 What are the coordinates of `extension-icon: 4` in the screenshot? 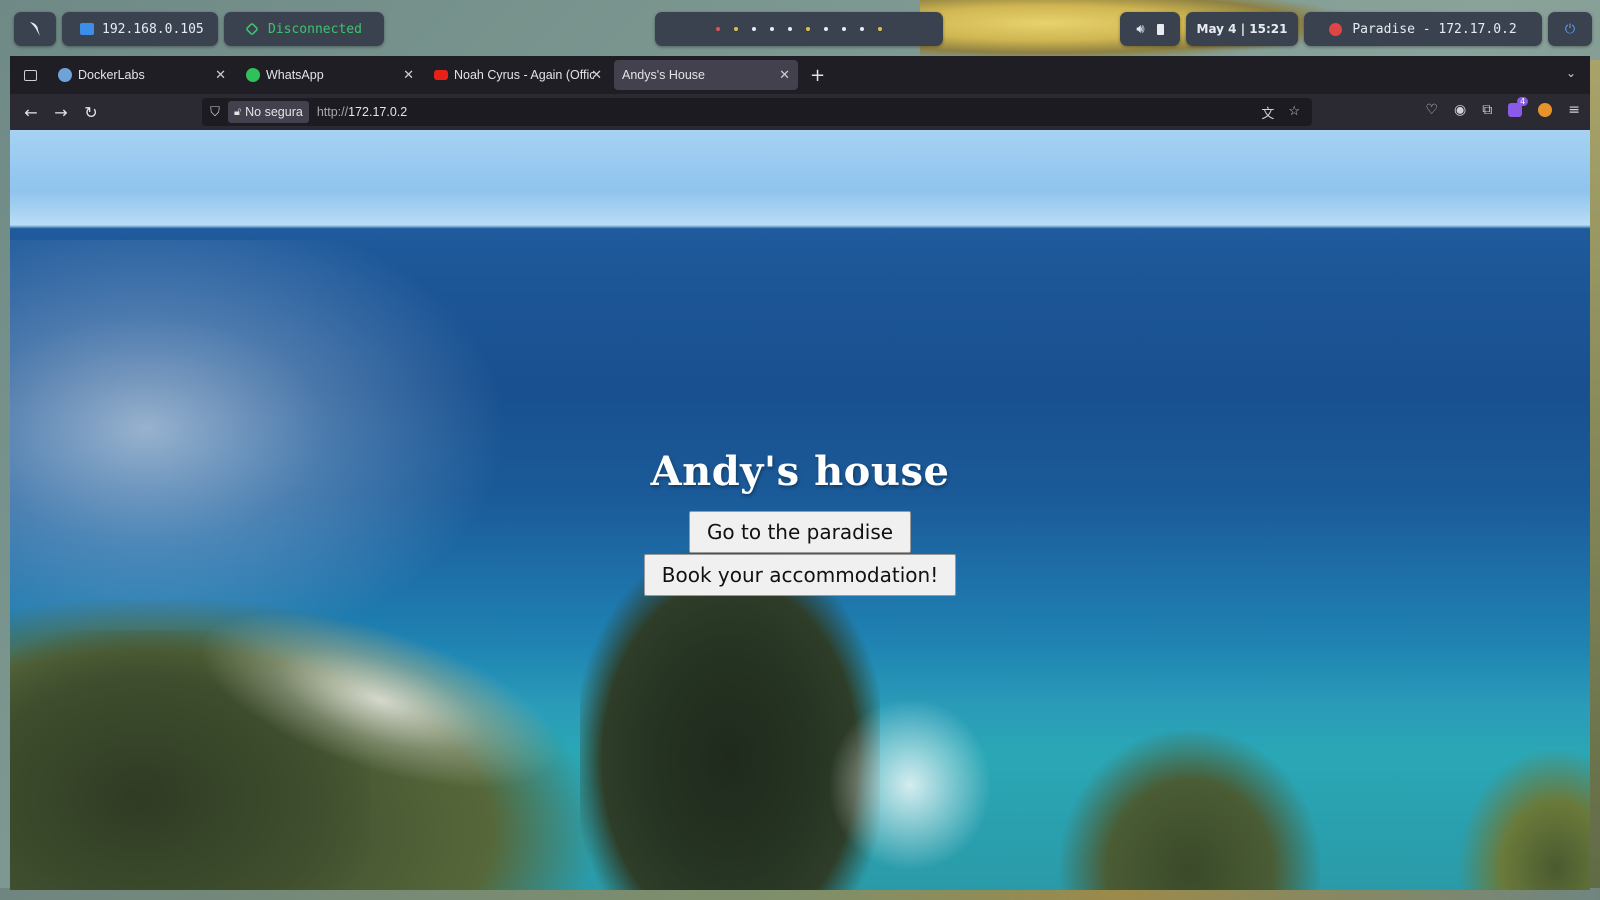 It's located at (1518, 107).